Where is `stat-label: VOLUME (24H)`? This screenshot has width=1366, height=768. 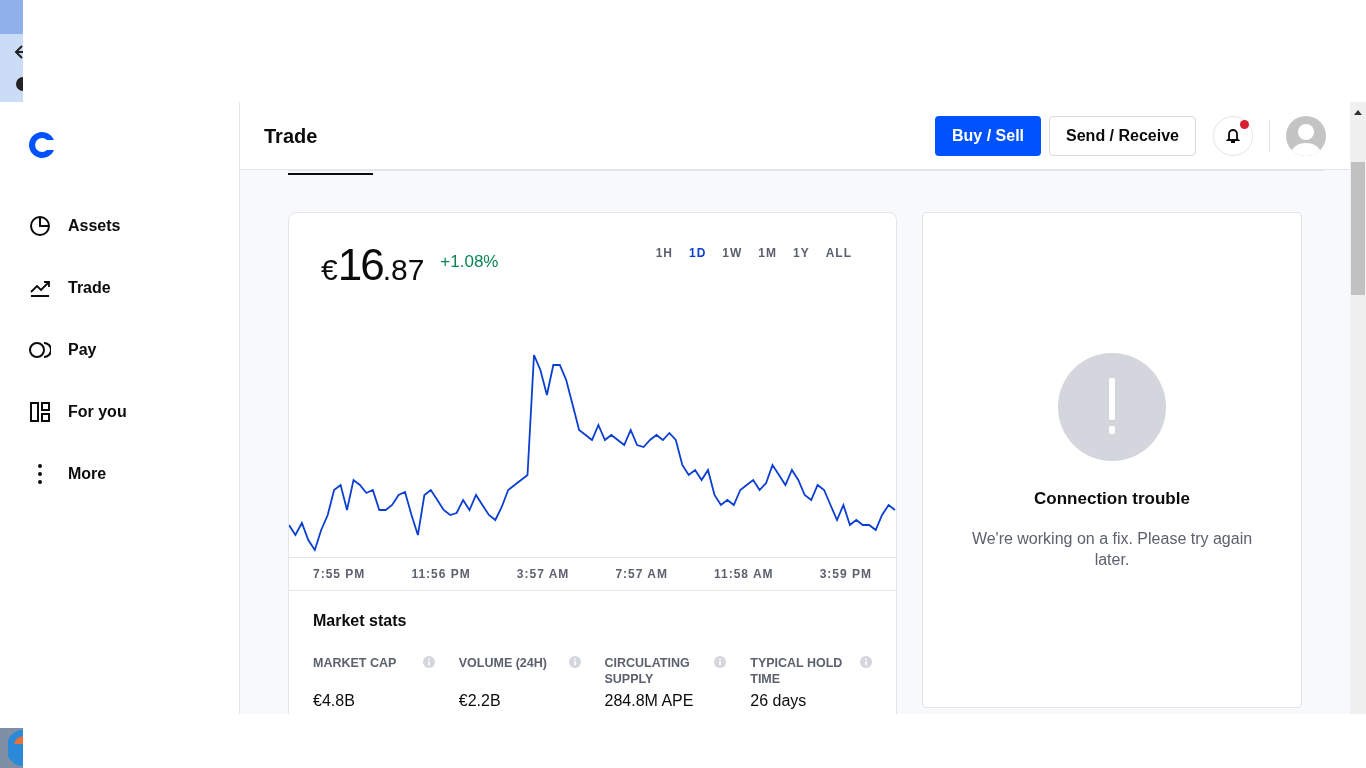
stat-label: VOLUME (24H) is located at coordinates (502, 663).